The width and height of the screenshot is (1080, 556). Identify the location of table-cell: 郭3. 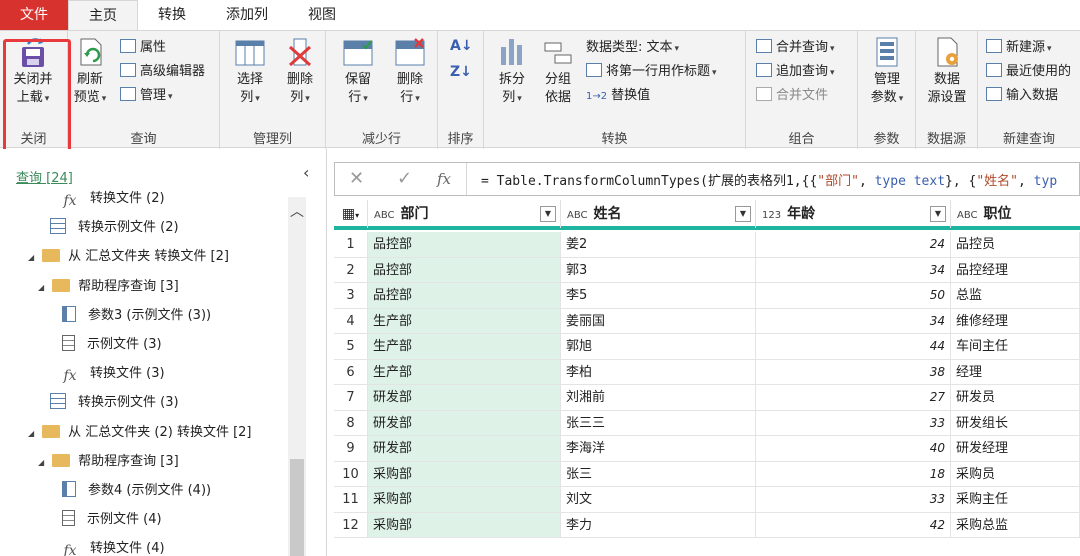
(658, 270).